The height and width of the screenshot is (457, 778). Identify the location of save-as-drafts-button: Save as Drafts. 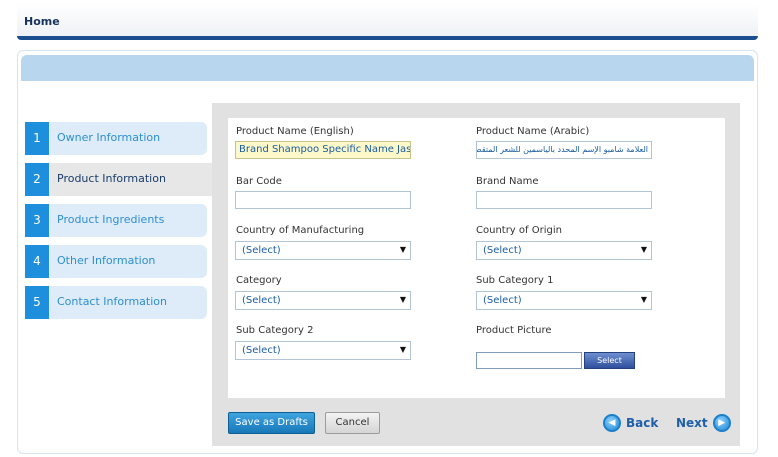
(271, 423).